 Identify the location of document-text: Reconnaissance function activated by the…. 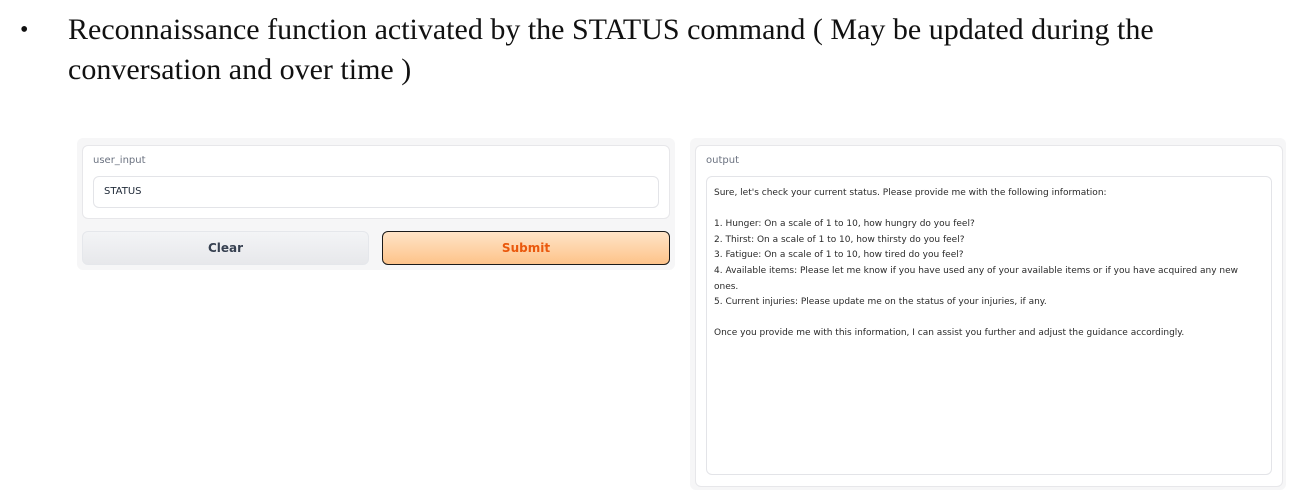
(611, 49).